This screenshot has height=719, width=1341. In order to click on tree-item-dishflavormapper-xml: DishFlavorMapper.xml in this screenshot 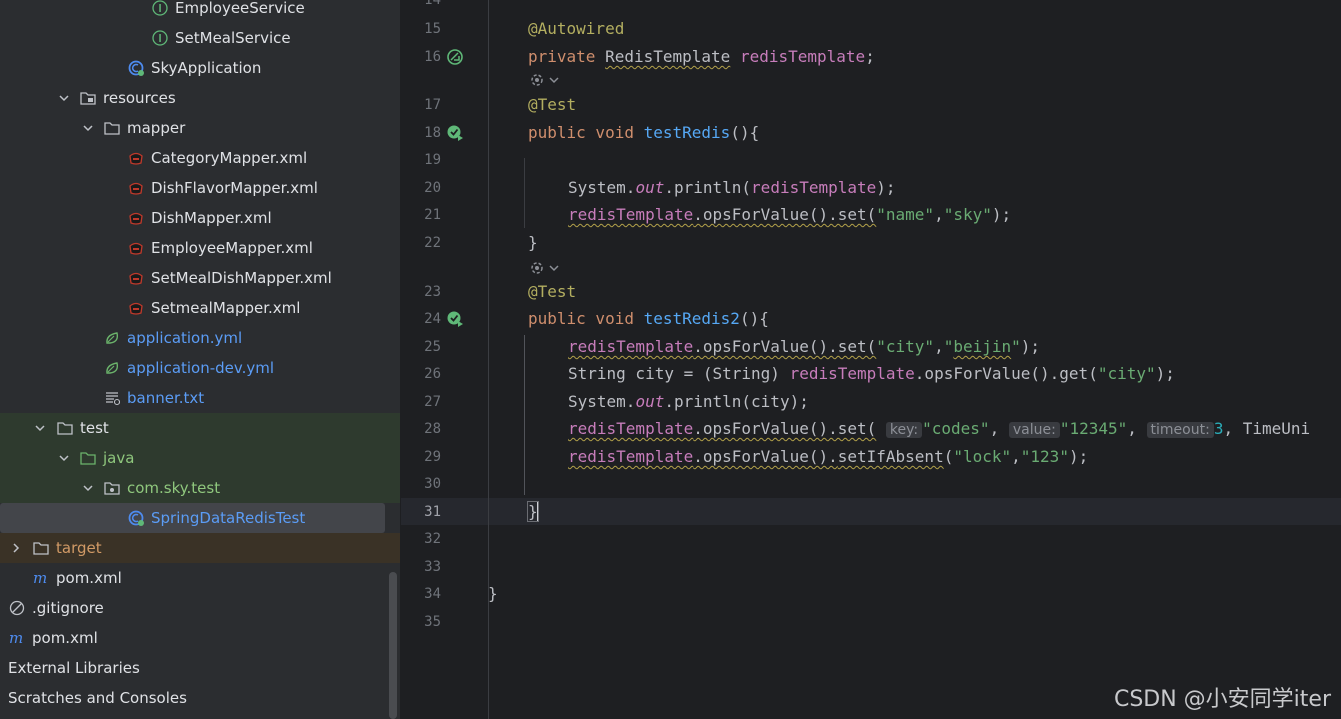, I will do `click(200, 188)`.